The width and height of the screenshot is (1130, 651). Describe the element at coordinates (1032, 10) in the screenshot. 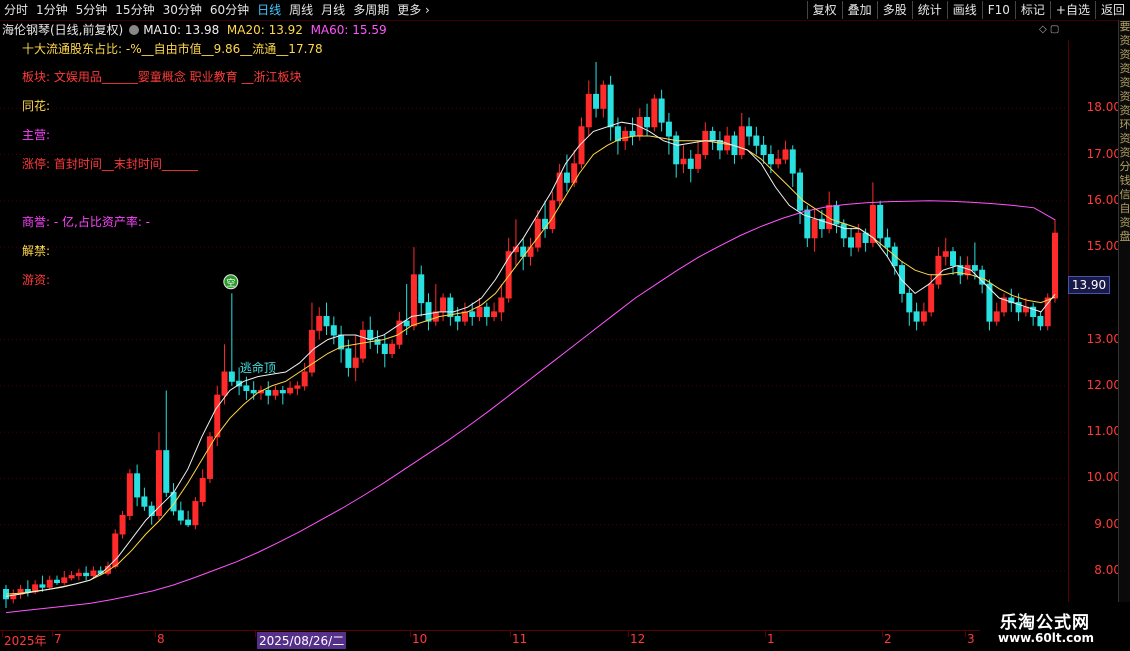

I see `toolbar-button-6: 标记` at that location.